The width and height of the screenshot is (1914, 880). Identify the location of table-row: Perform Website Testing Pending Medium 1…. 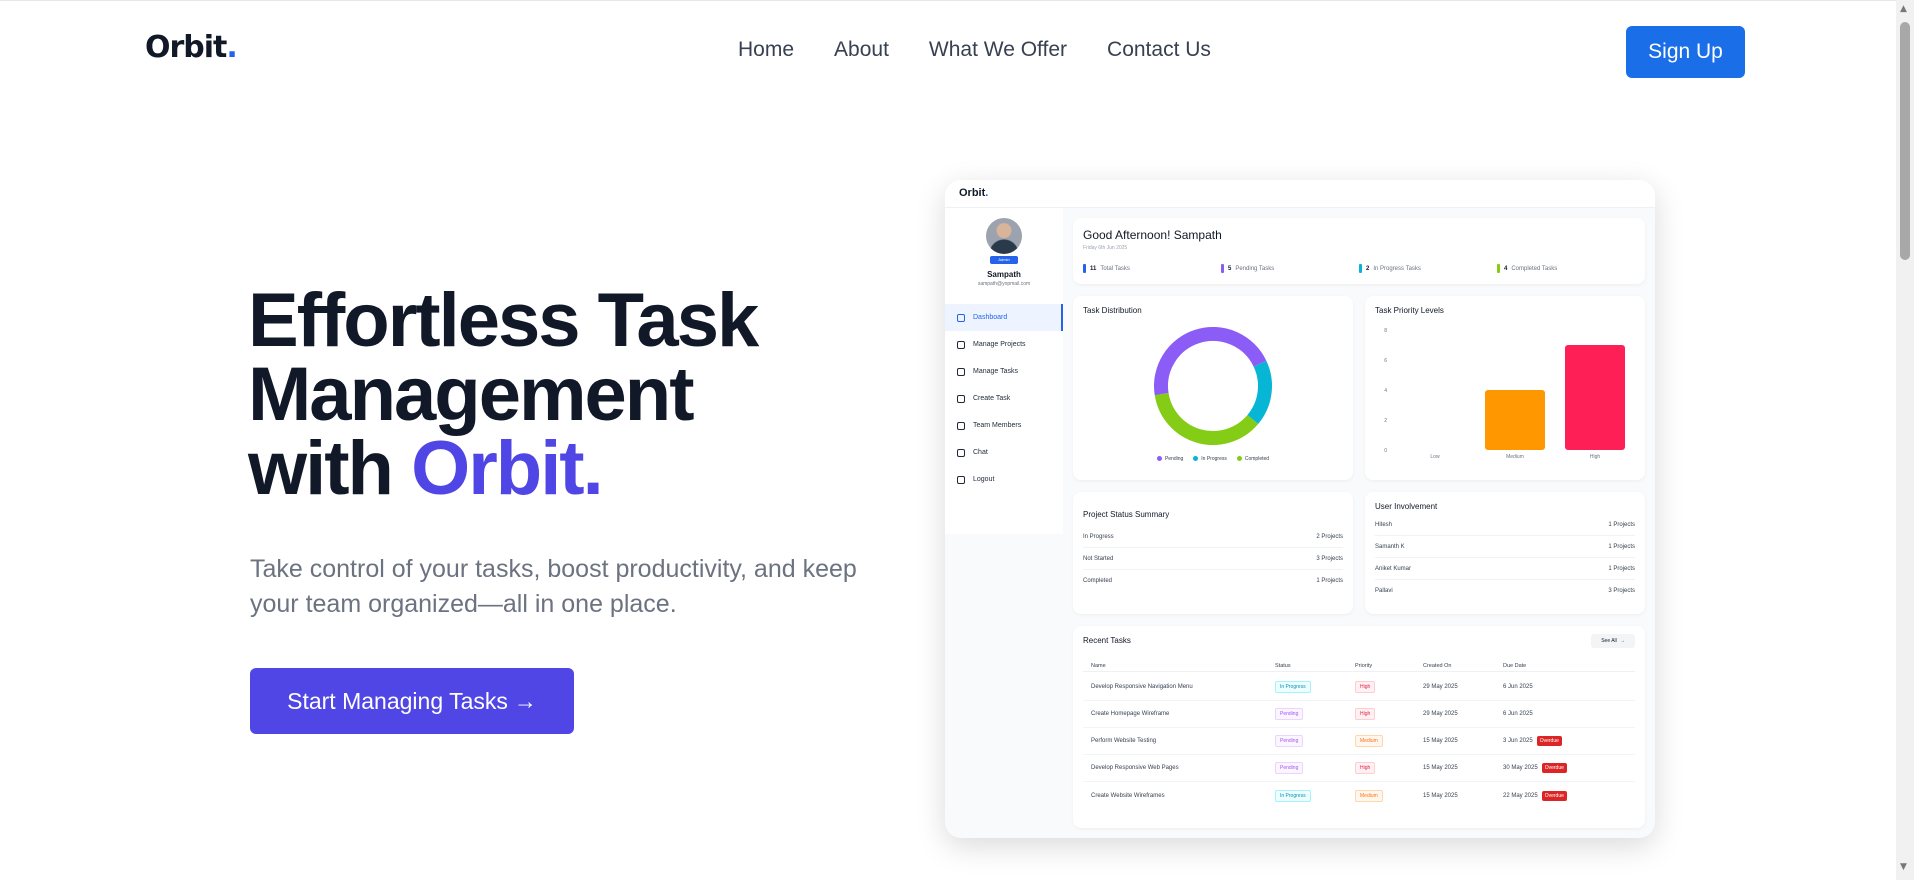
(1359, 741).